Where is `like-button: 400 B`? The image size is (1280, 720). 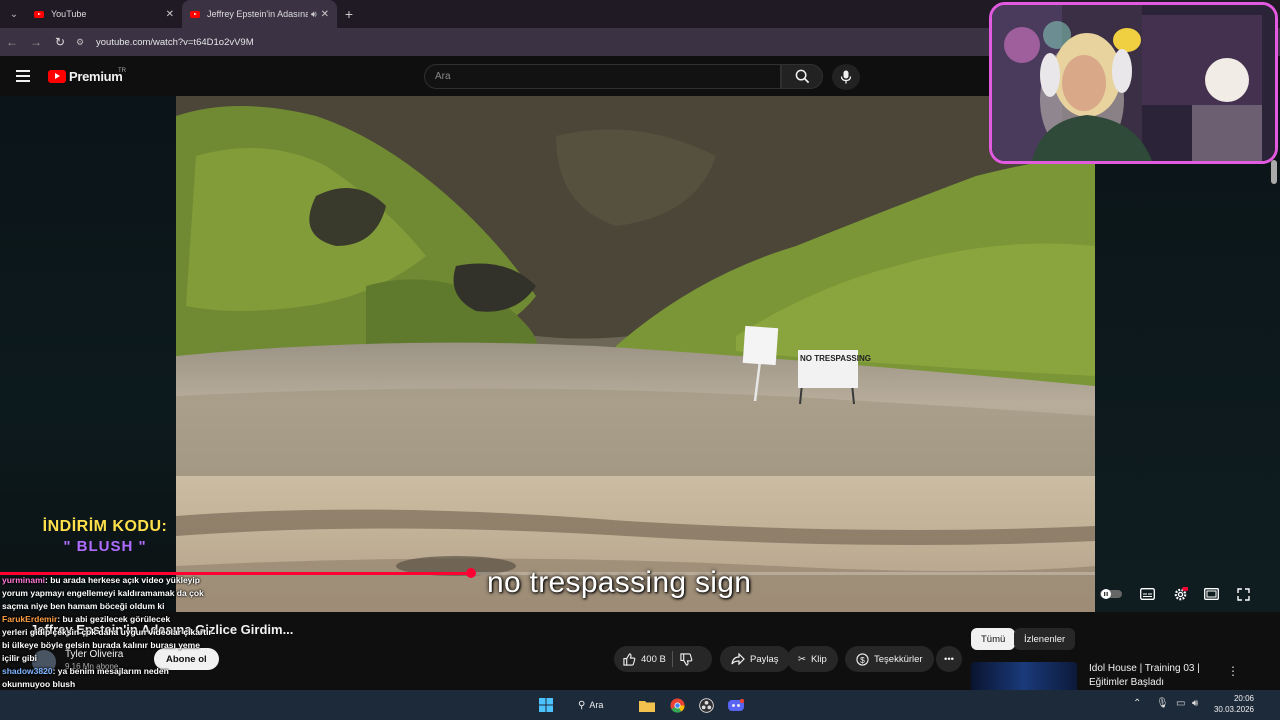
like-button: 400 B is located at coordinates (640, 659).